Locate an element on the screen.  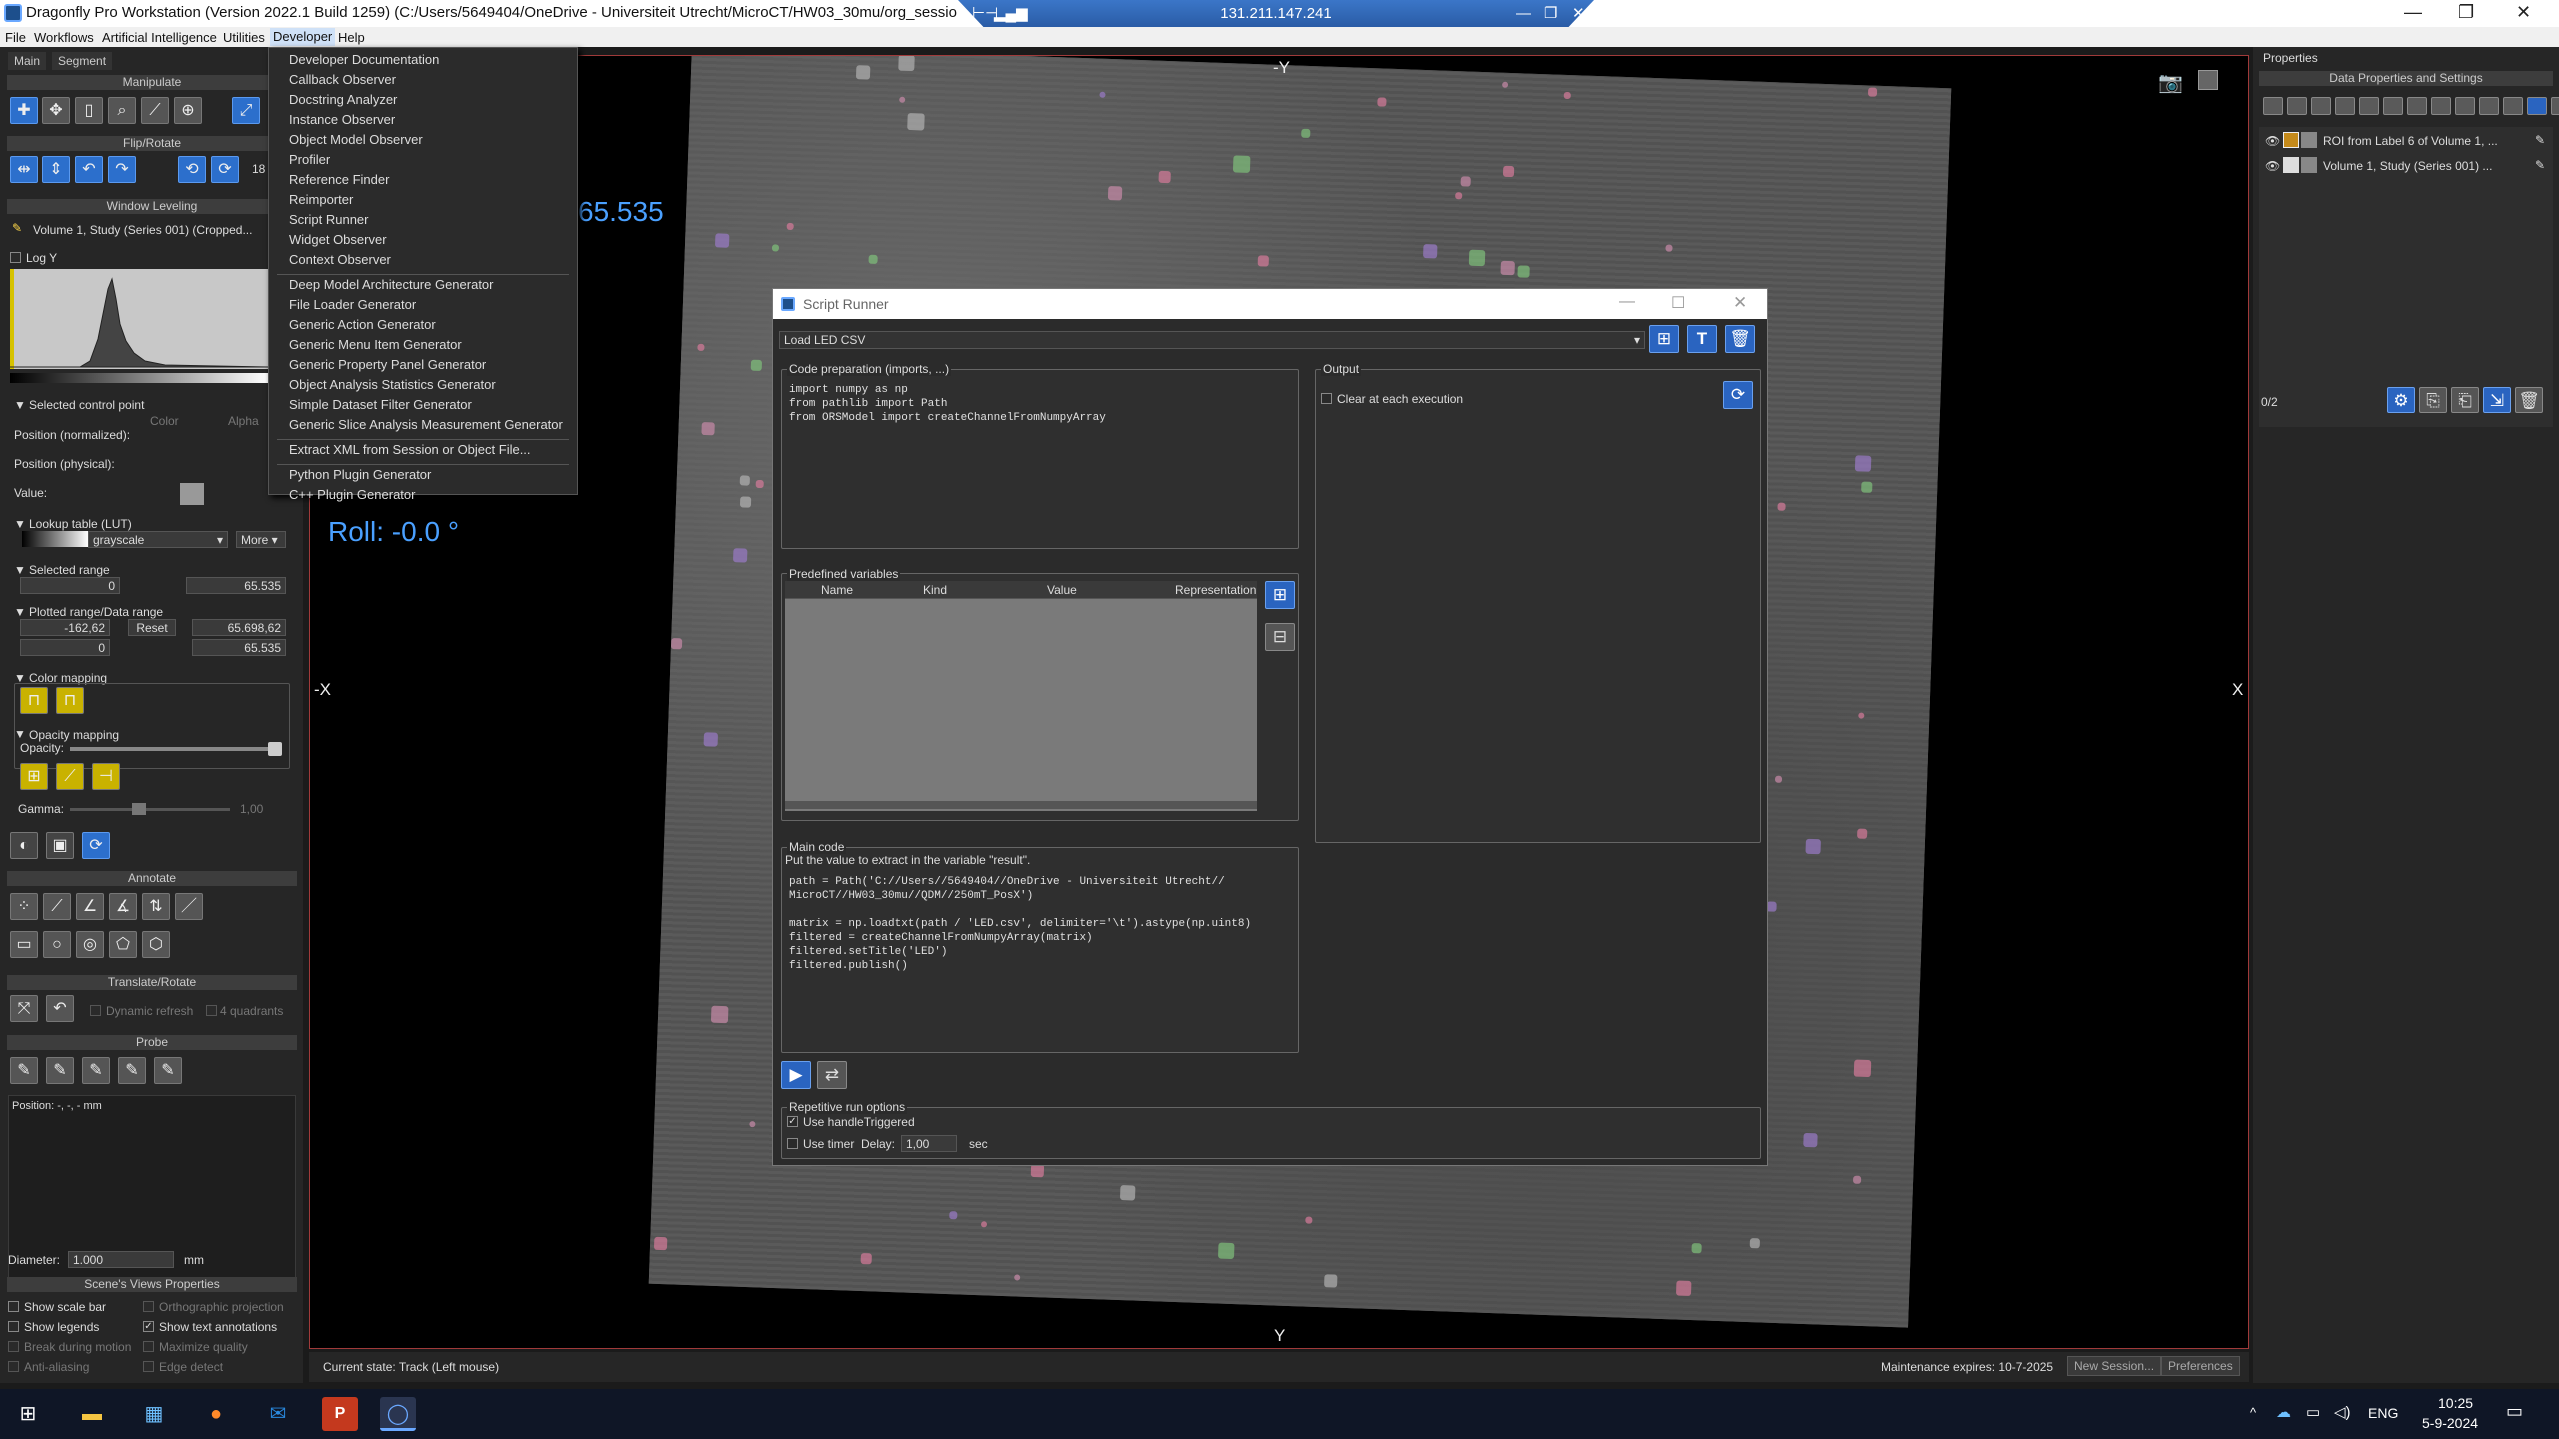
fit-view-icon: ⤢ is located at coordinates (246, 110).